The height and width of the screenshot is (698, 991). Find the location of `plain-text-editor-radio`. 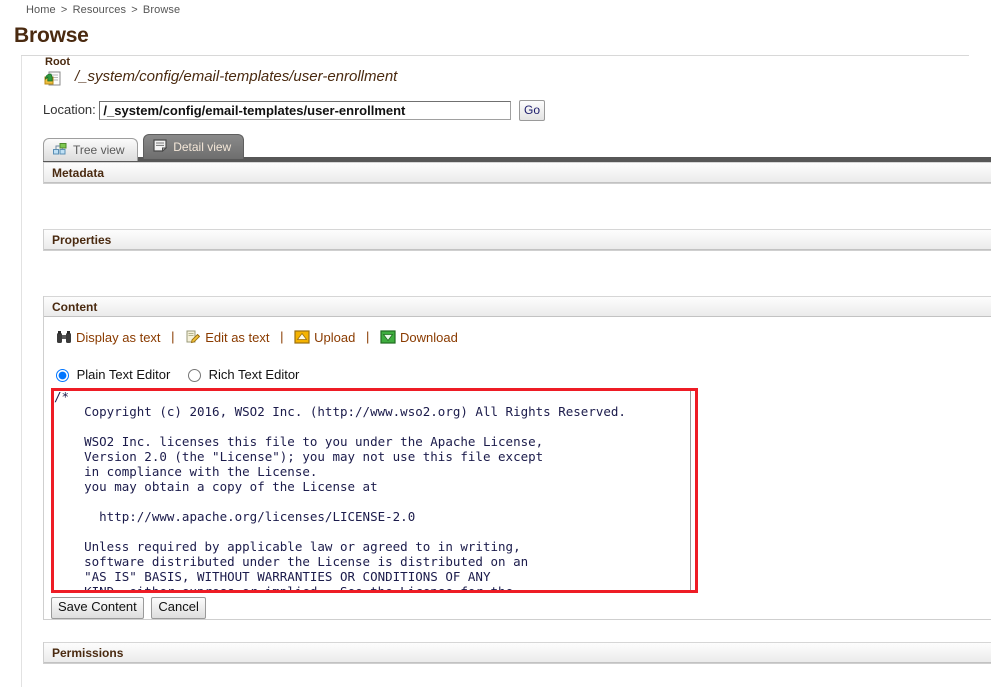

plain-text-editor-radio is located at coordinates (62, 375).